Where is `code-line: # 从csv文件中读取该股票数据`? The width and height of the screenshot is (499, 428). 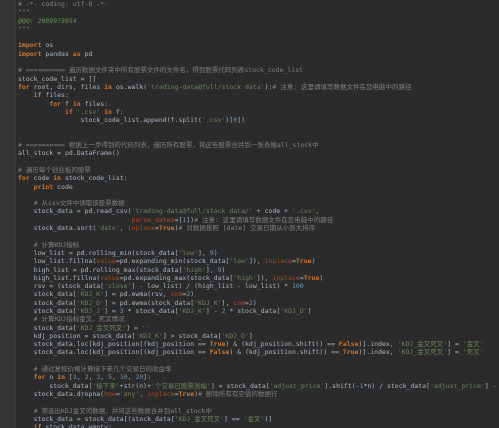 code-line: # 从csv文件中读取该股票数据 is located at coordinates (258, 203).